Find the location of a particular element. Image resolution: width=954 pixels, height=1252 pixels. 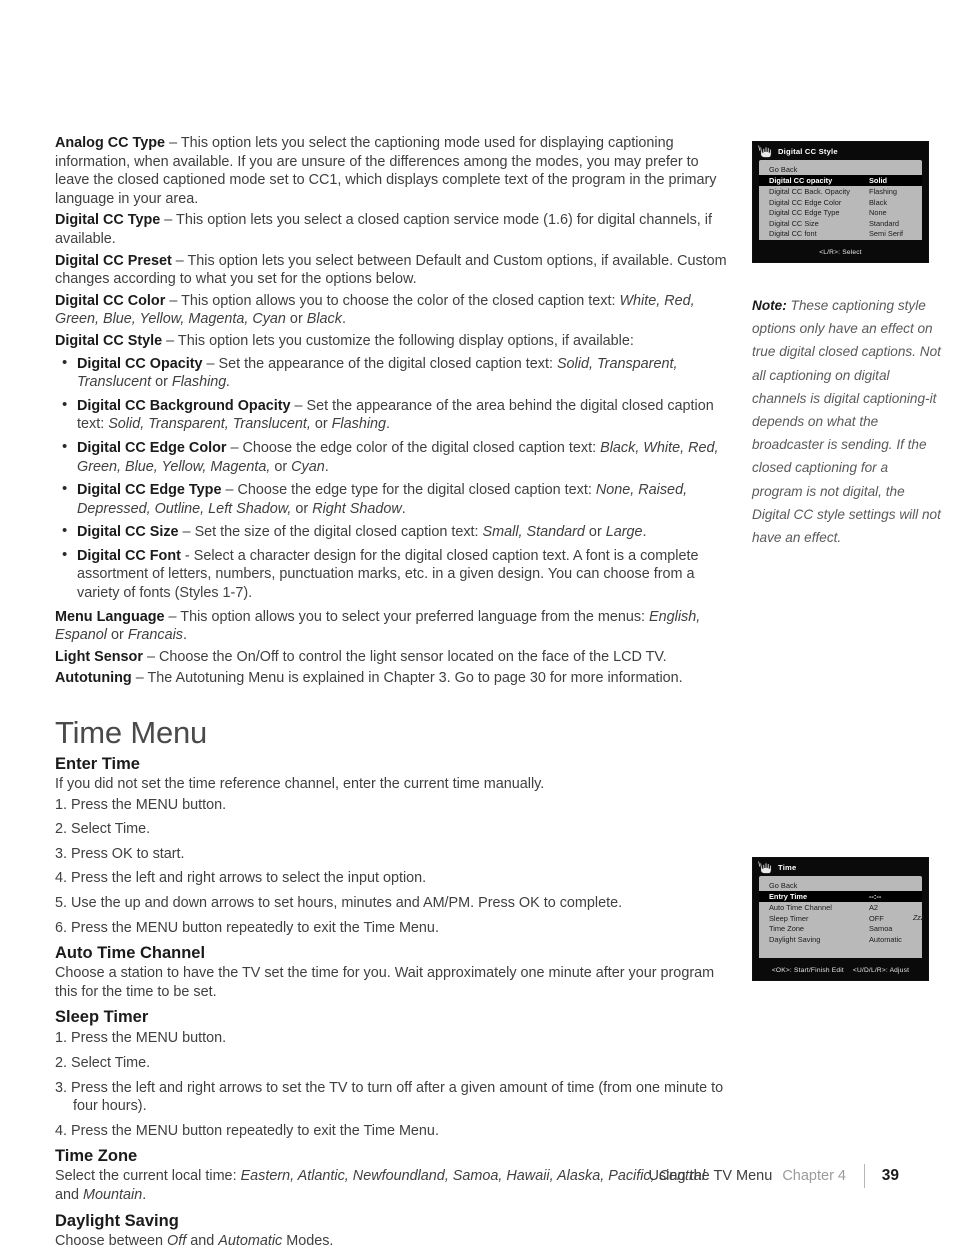

option-last: Flashing. is located at coordinates (201, 382).